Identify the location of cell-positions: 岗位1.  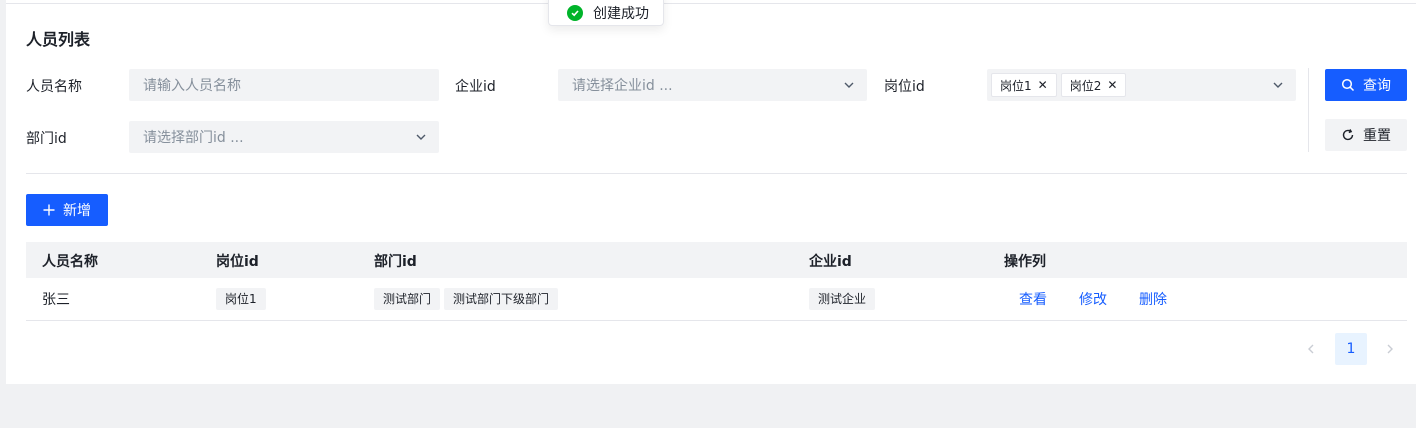
(243, 299).